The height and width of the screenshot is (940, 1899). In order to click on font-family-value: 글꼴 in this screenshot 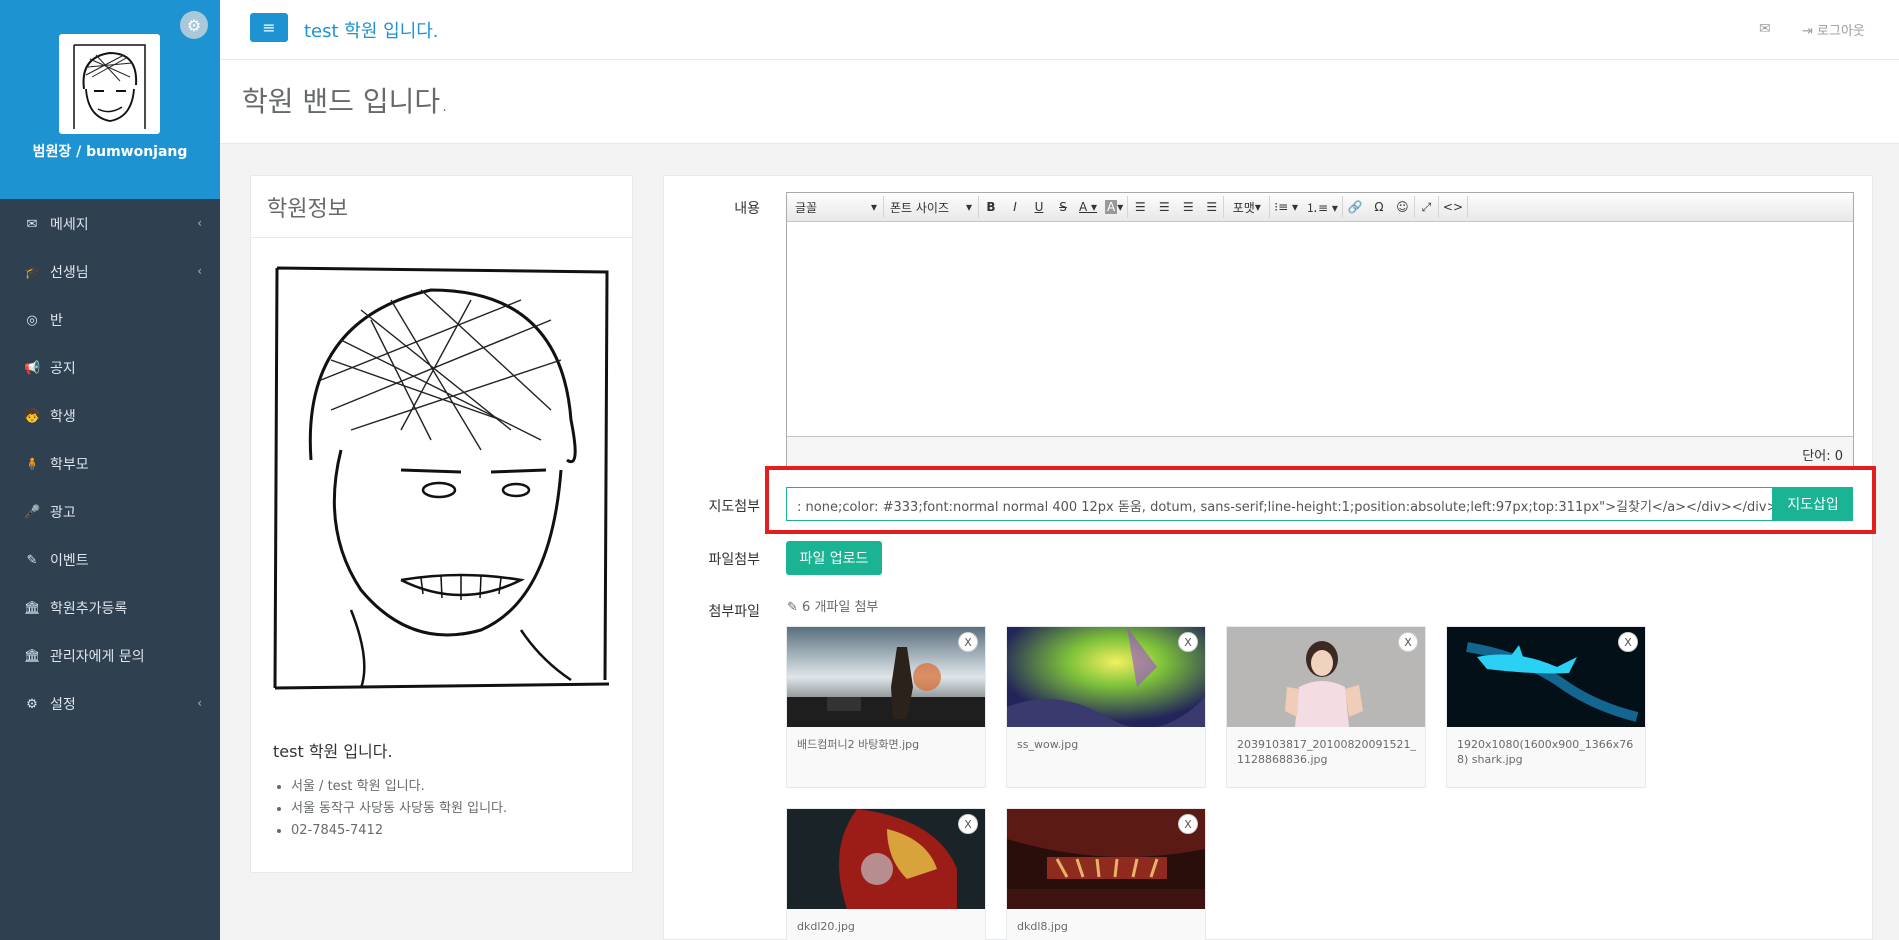, I will do `click(806, 207)`.